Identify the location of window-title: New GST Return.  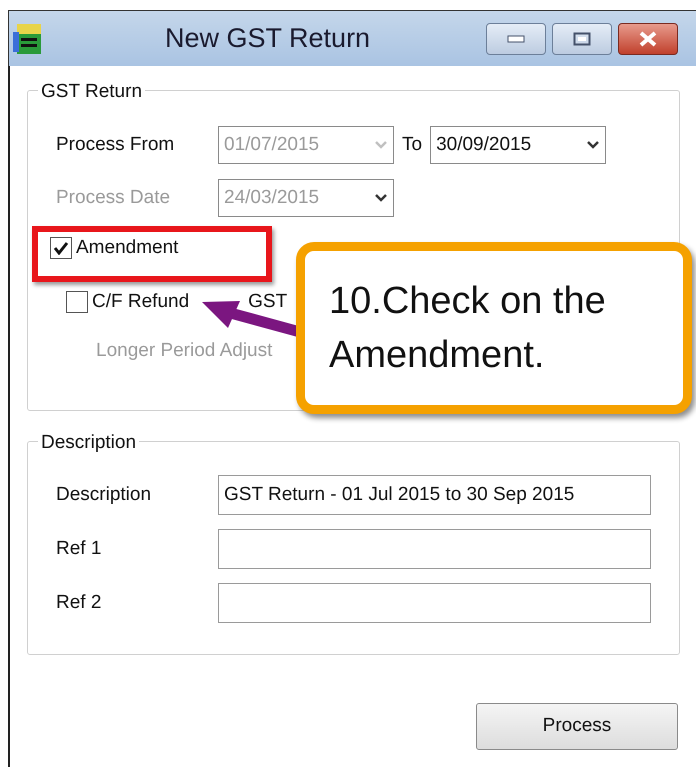
(267, 39).